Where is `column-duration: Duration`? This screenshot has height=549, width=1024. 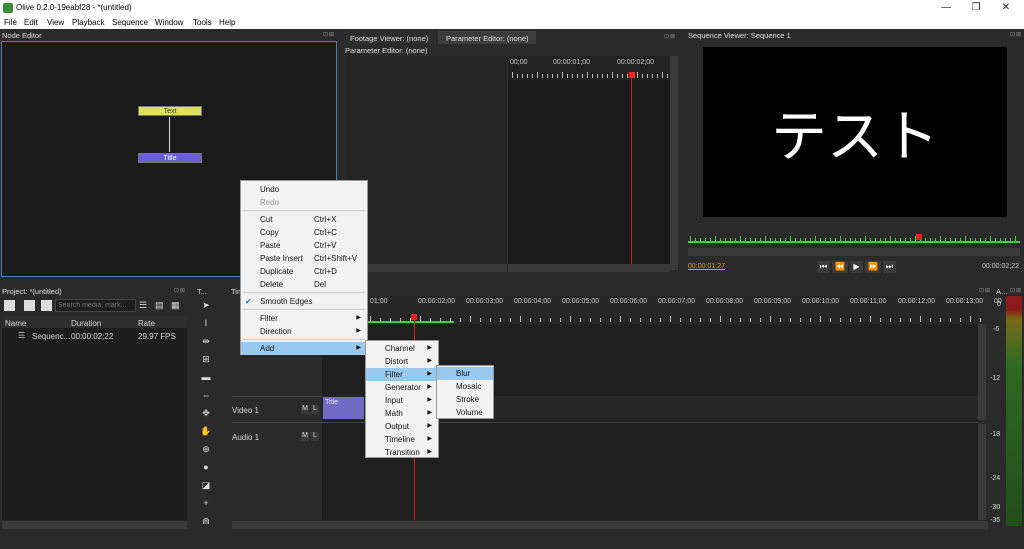
column-duration: Duration is located at coordinates (86, 323).